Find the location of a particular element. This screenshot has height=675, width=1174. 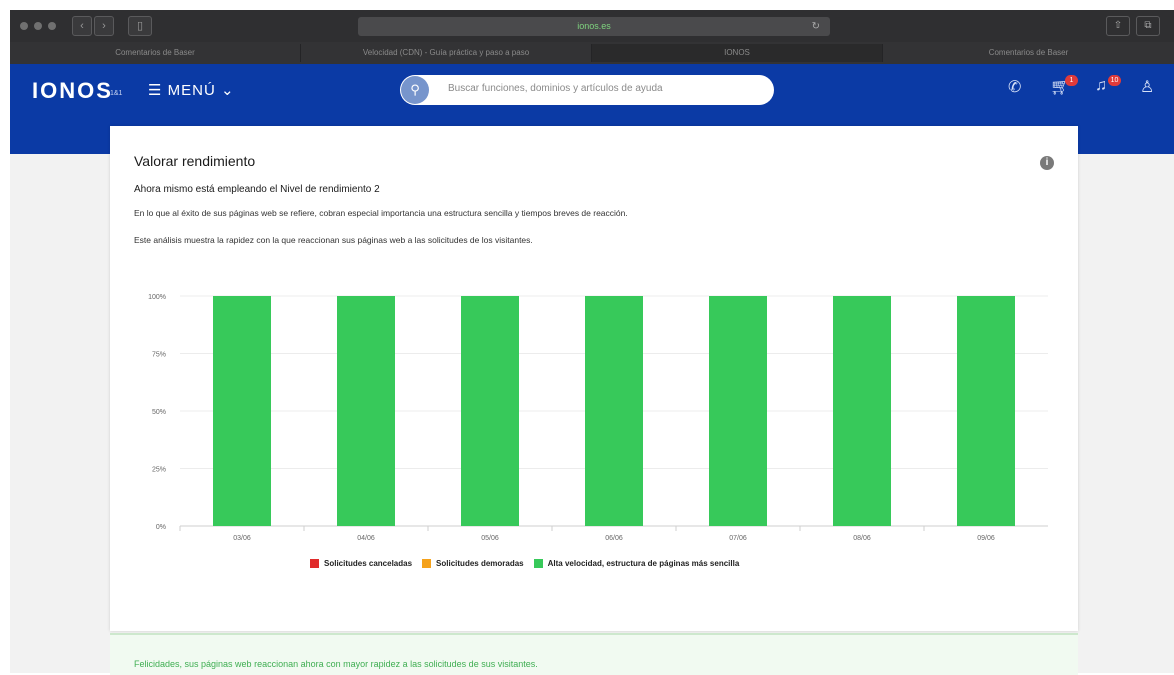

cart-badge: 1 is located at coordinates (1071, 80).